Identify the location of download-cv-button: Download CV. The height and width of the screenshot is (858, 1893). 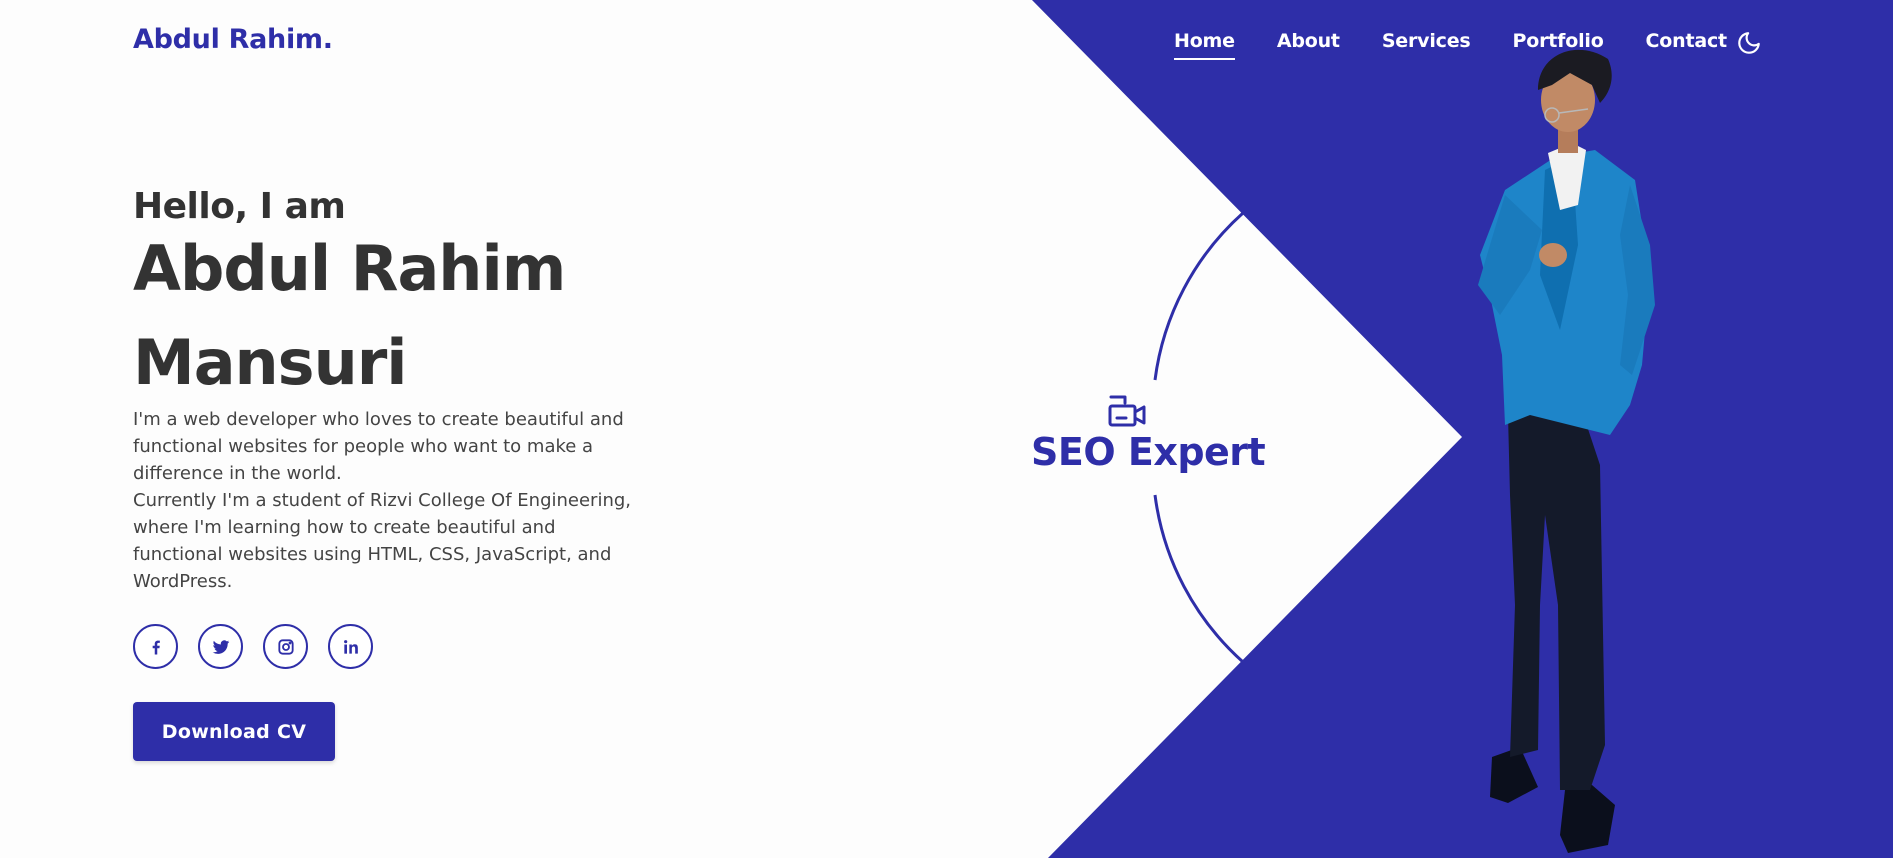
(234, 731).